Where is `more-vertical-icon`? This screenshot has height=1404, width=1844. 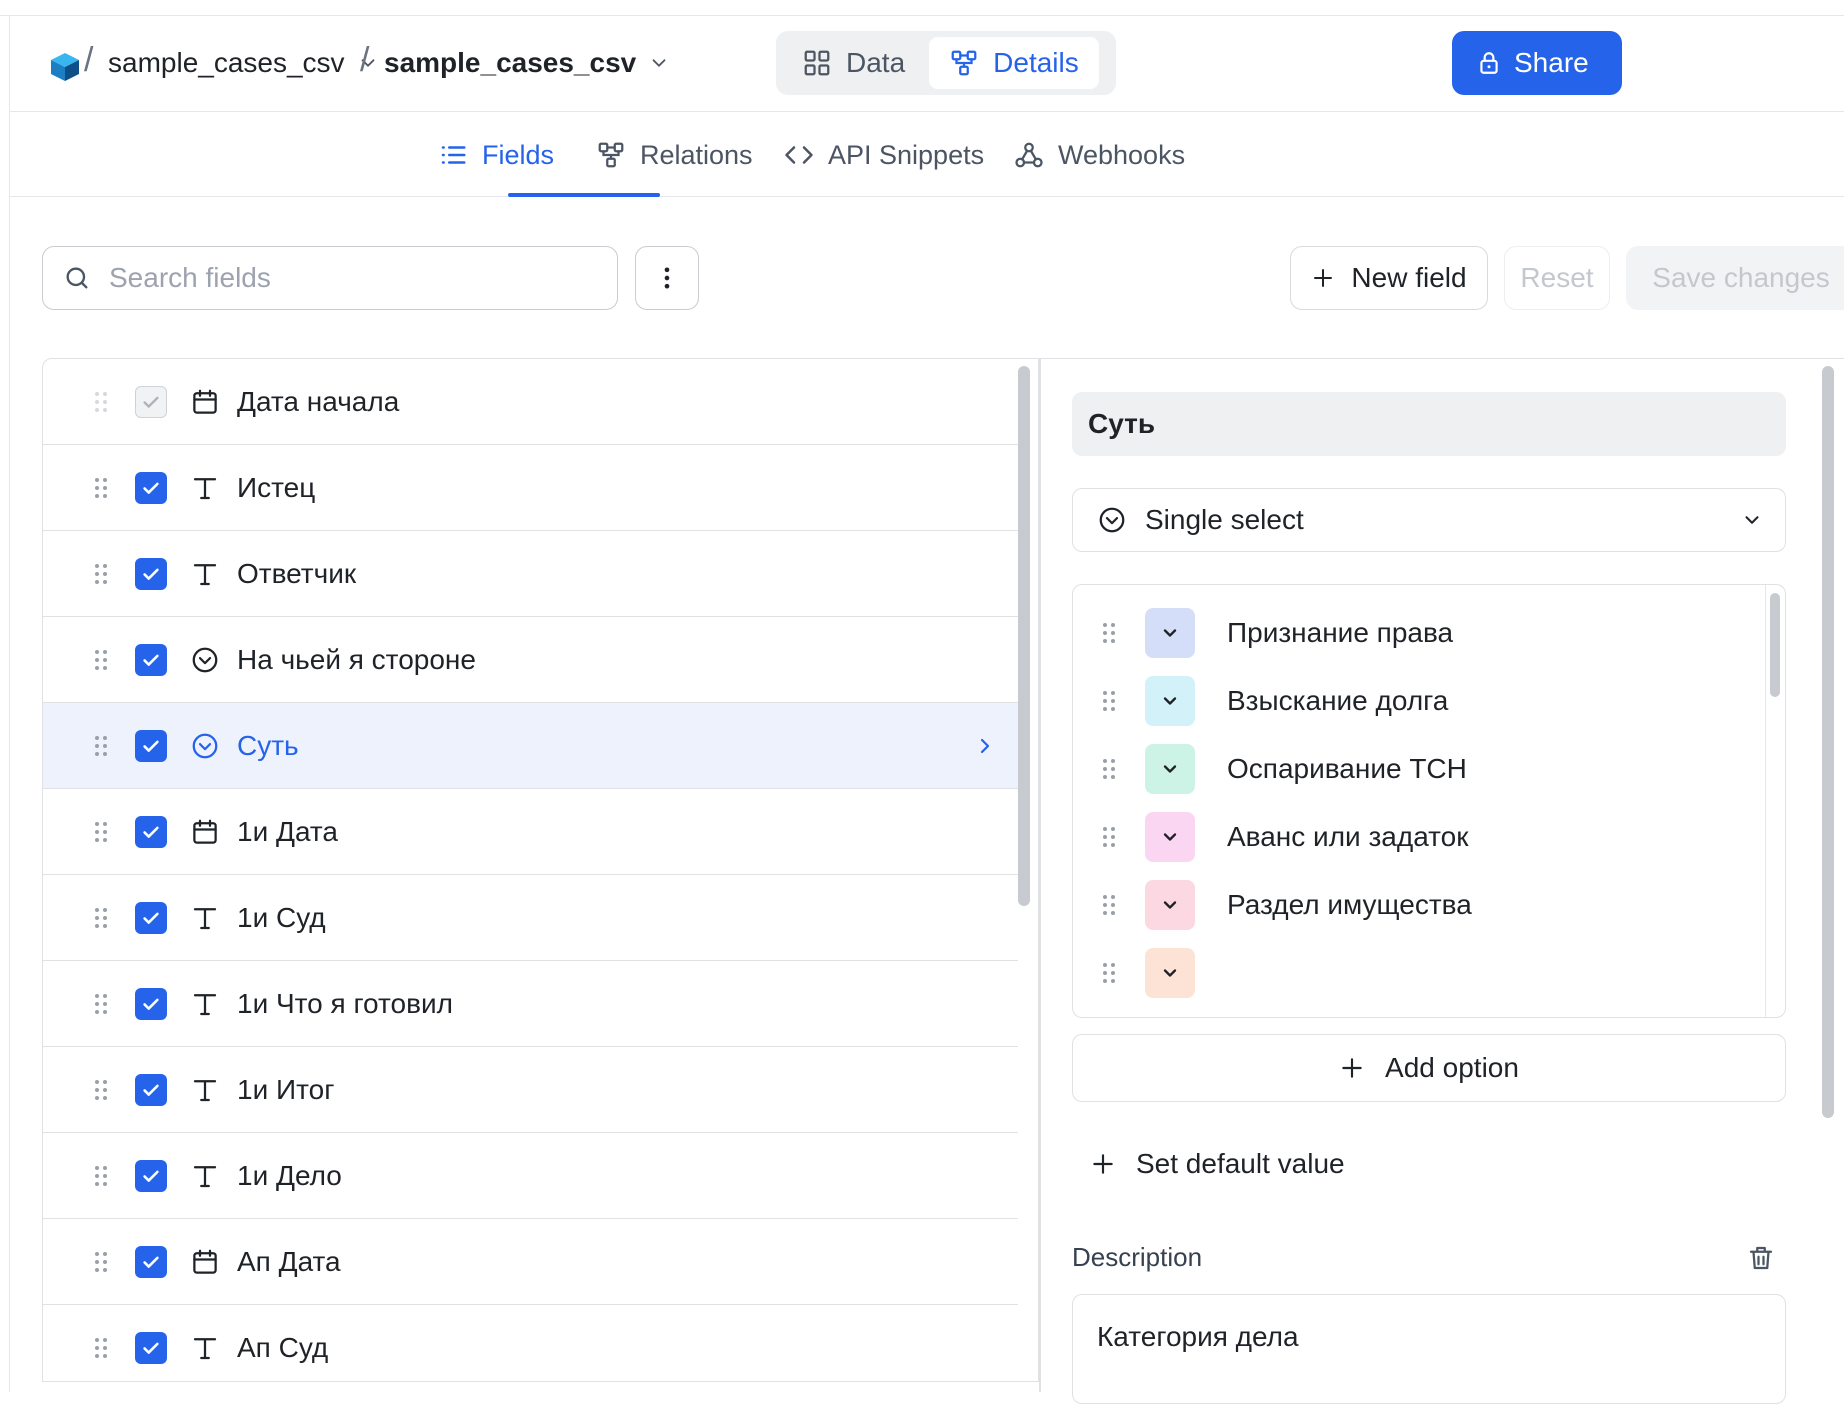 more-vertical-icon is located at coordinates (667, 278).